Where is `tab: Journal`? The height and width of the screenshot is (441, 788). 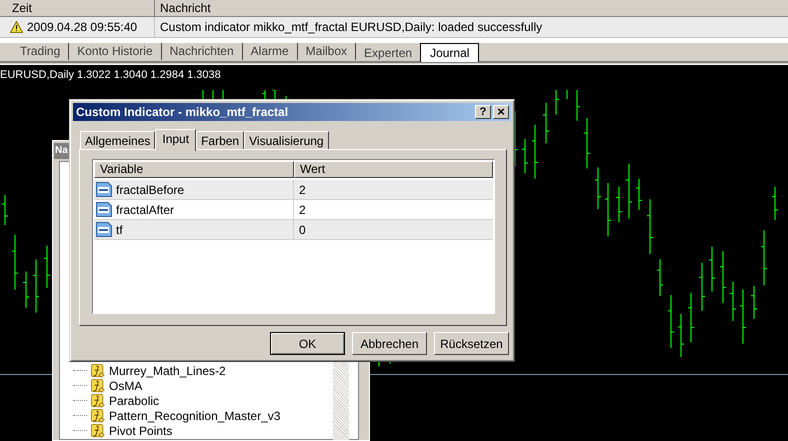 tab: Journal is located at coordinates (450, 52).